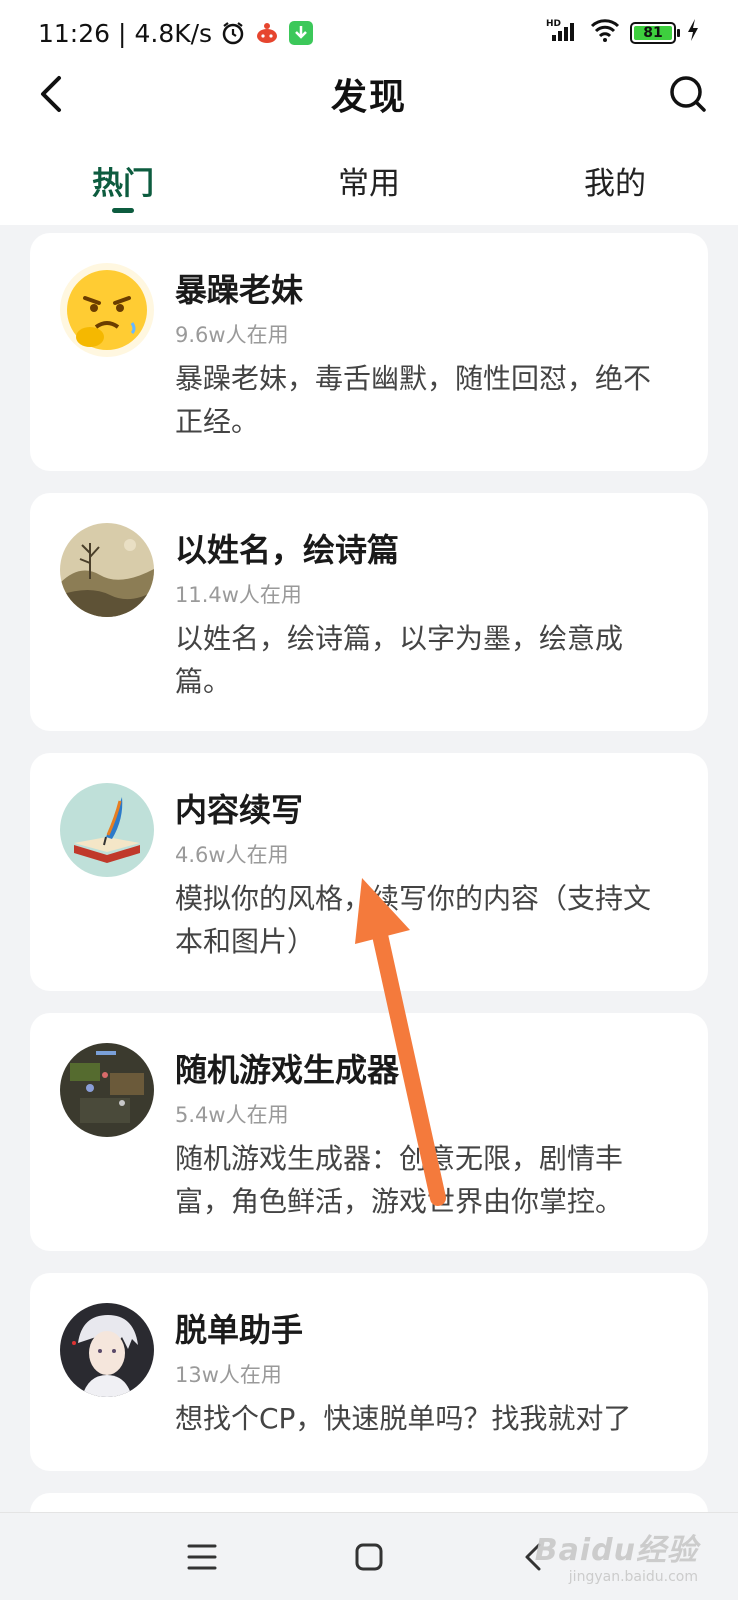 Image resolution: width=738 pixels, height=1600 pixels. I want to click on angry-emoji-avatar, so click(107, 310).